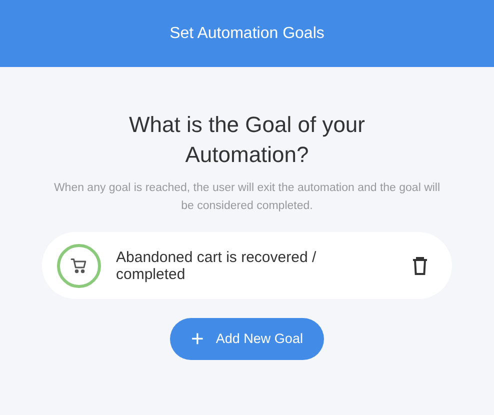  I want to click on cart-icon, so click(79, 265).